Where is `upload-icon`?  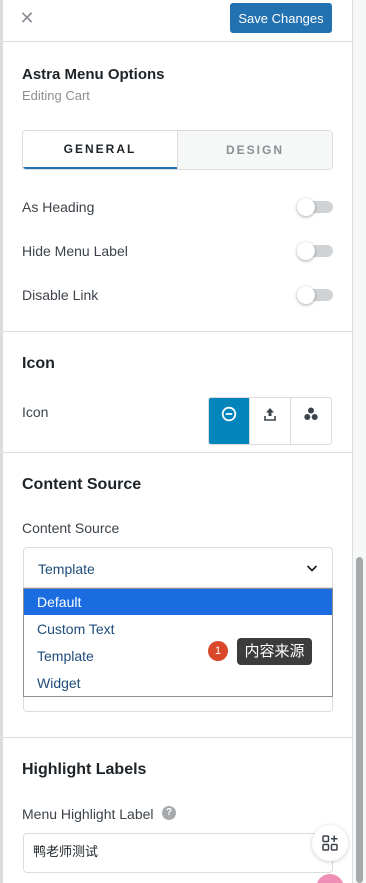
upload-icon is located at coordinates (270, 414).